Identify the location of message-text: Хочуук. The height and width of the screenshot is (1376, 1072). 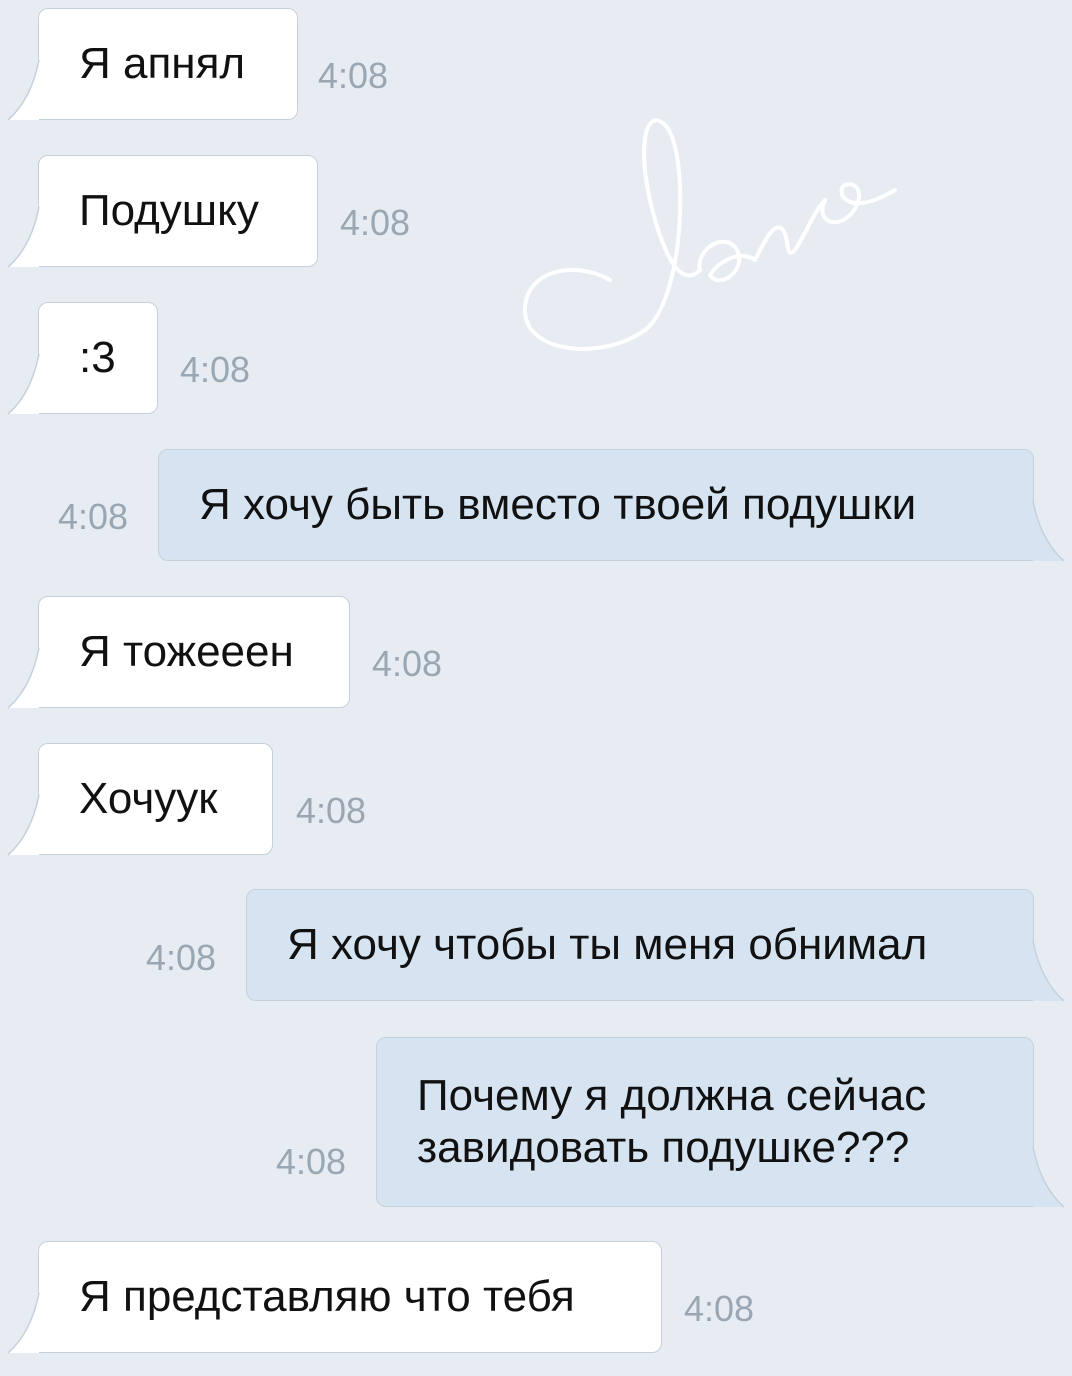
(148, 798).